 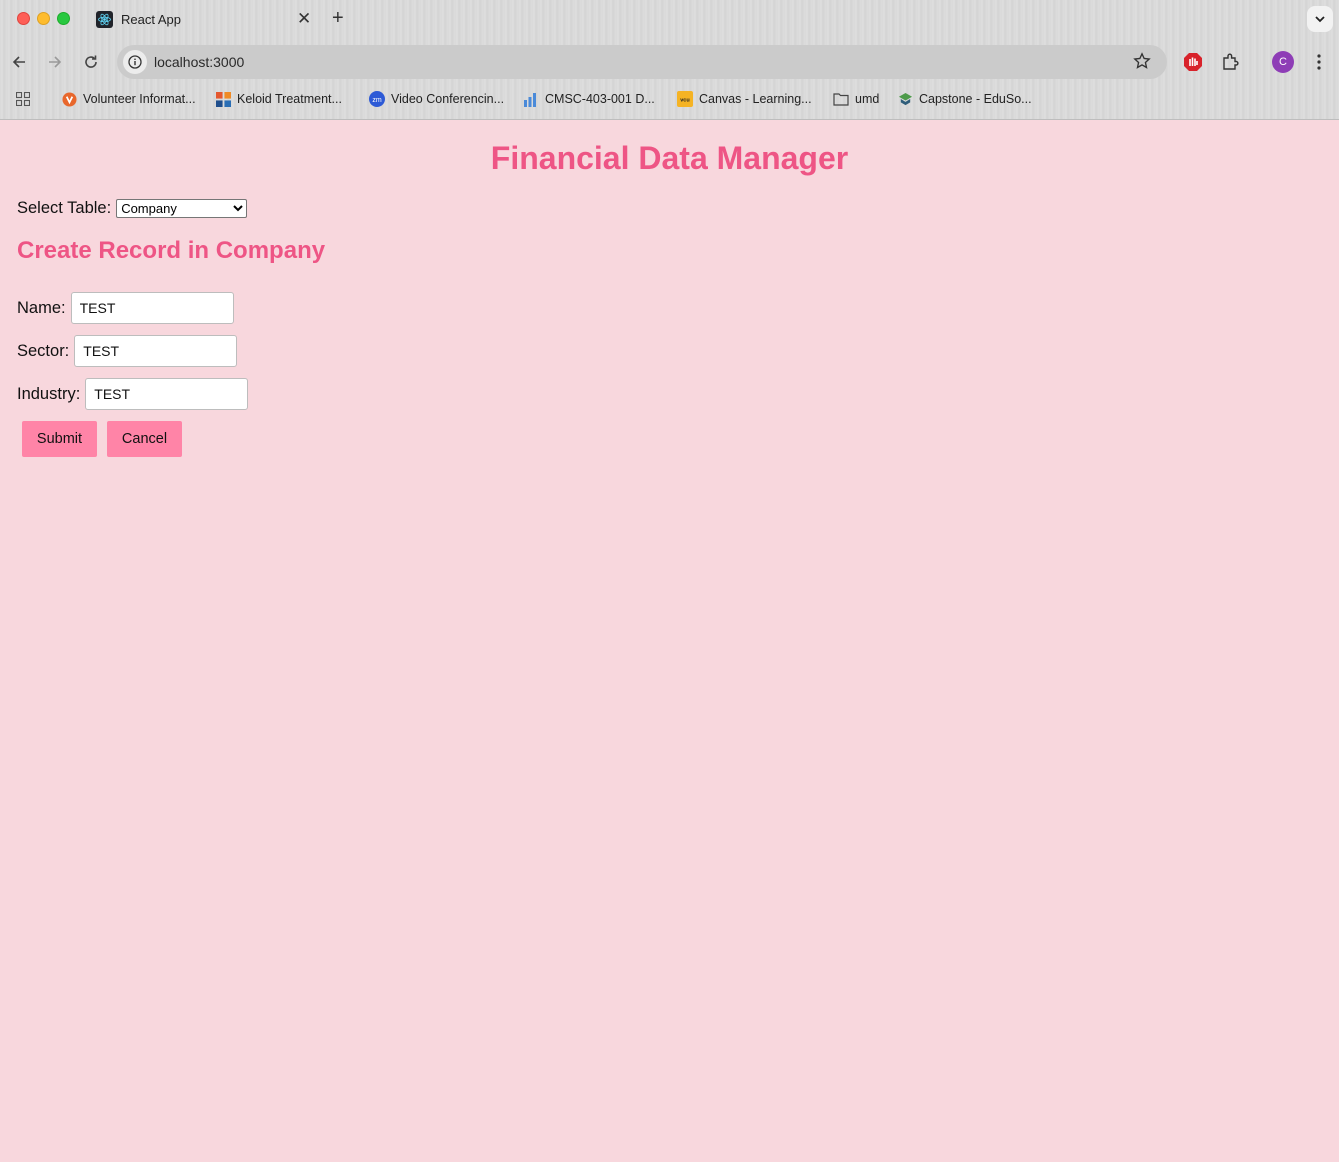 What do you see at coordinates (867, 99) in the screenshot?
I see `bookmark-label: umd` at bounding box center [867, 99].